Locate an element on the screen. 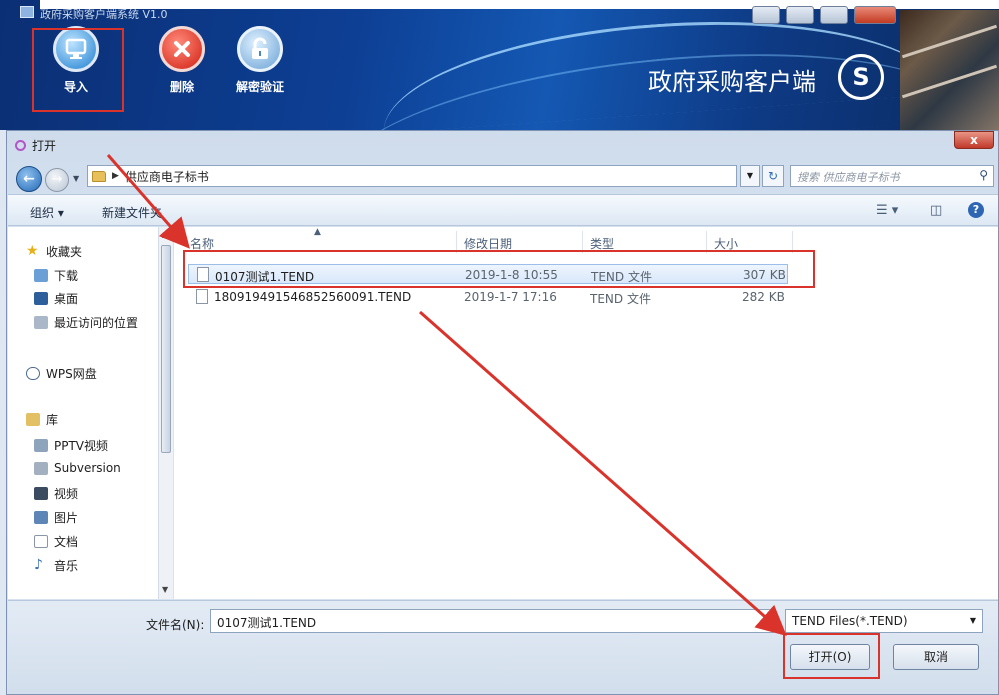 The image size is (999, 695). nav-wps-cloud: WPS网盘 is located at coordinates (61, 373).